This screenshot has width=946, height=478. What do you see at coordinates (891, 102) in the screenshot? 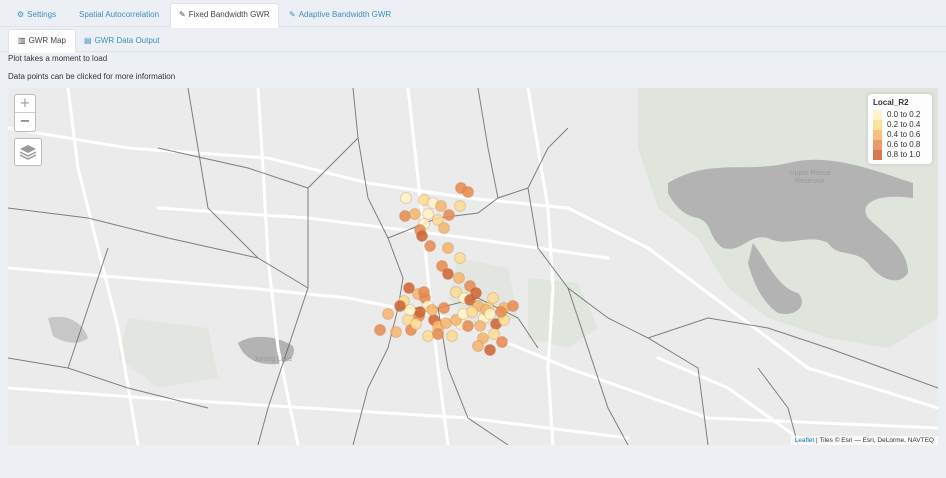
I see `legend-title: Local_R2` at bounding box center [891, 102].